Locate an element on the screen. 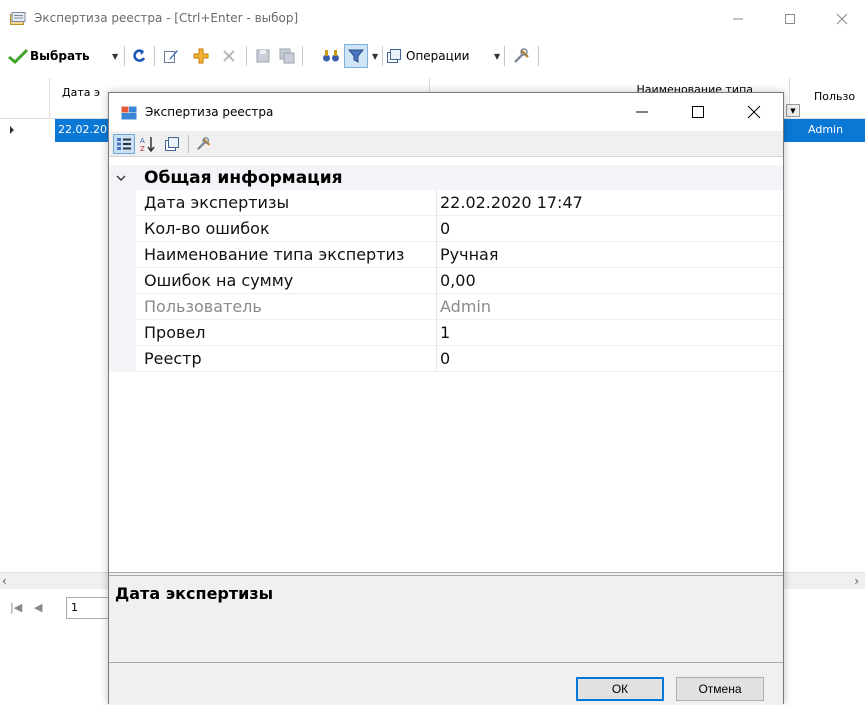 Image resolution: width=865 pixels, height=705 pixels. select-dropdown-arrow: ▼ is located at coordinates (115, 56).